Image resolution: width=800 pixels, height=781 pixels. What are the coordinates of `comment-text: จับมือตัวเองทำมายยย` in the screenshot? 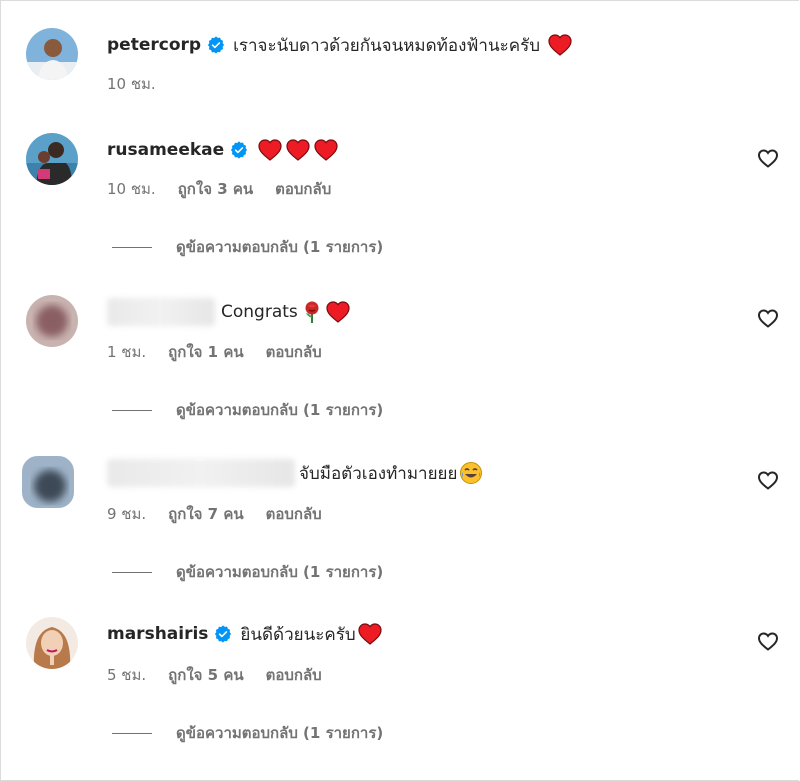 It's located at (378, 473).